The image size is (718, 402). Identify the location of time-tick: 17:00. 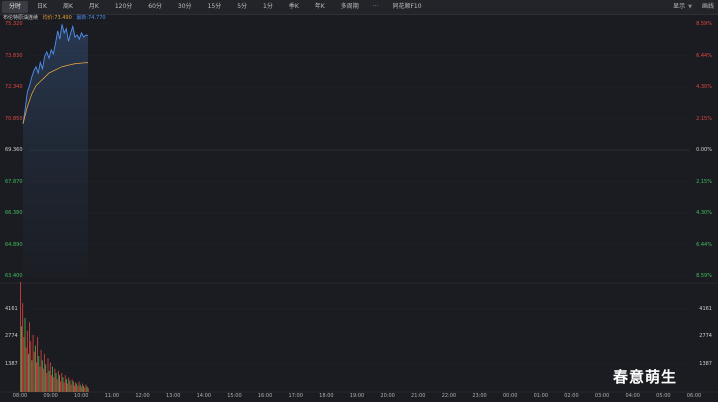
(295, 396).